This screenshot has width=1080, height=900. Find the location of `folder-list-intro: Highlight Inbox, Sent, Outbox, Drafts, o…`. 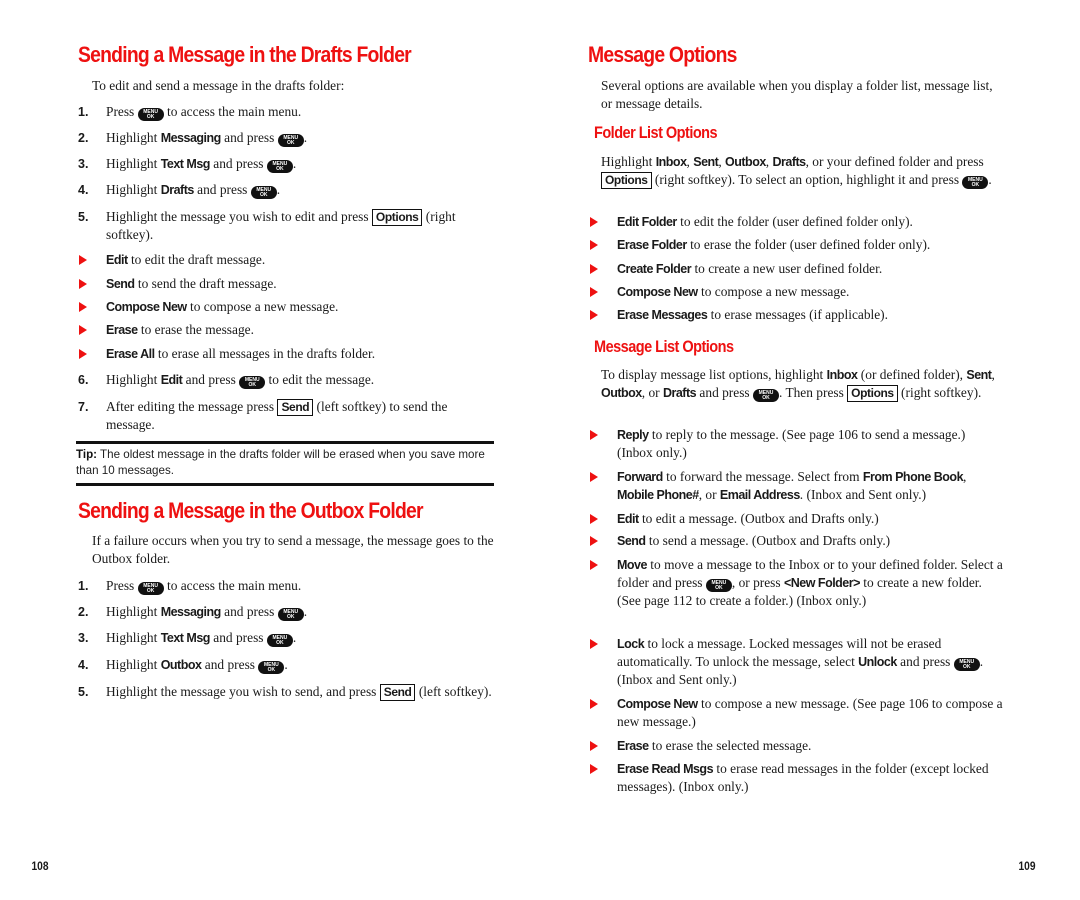

folder-list-intro: Highlight Inbox, Sent, Outbox, Drafts, o… is located at coordinates (796, 171).